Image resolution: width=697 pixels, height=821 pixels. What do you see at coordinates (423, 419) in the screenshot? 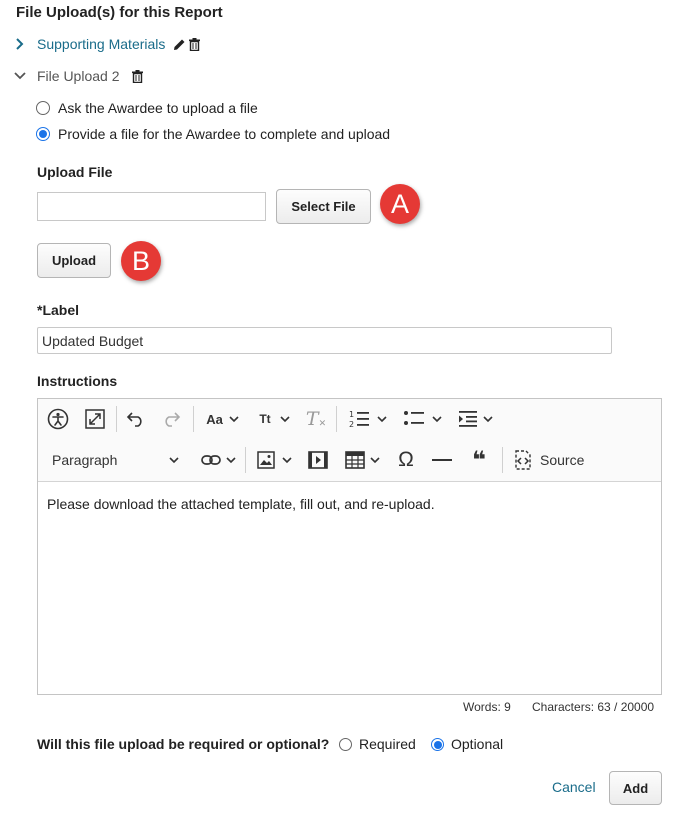
I see `bulleted-list-icon` at bounding box center [423, 419].